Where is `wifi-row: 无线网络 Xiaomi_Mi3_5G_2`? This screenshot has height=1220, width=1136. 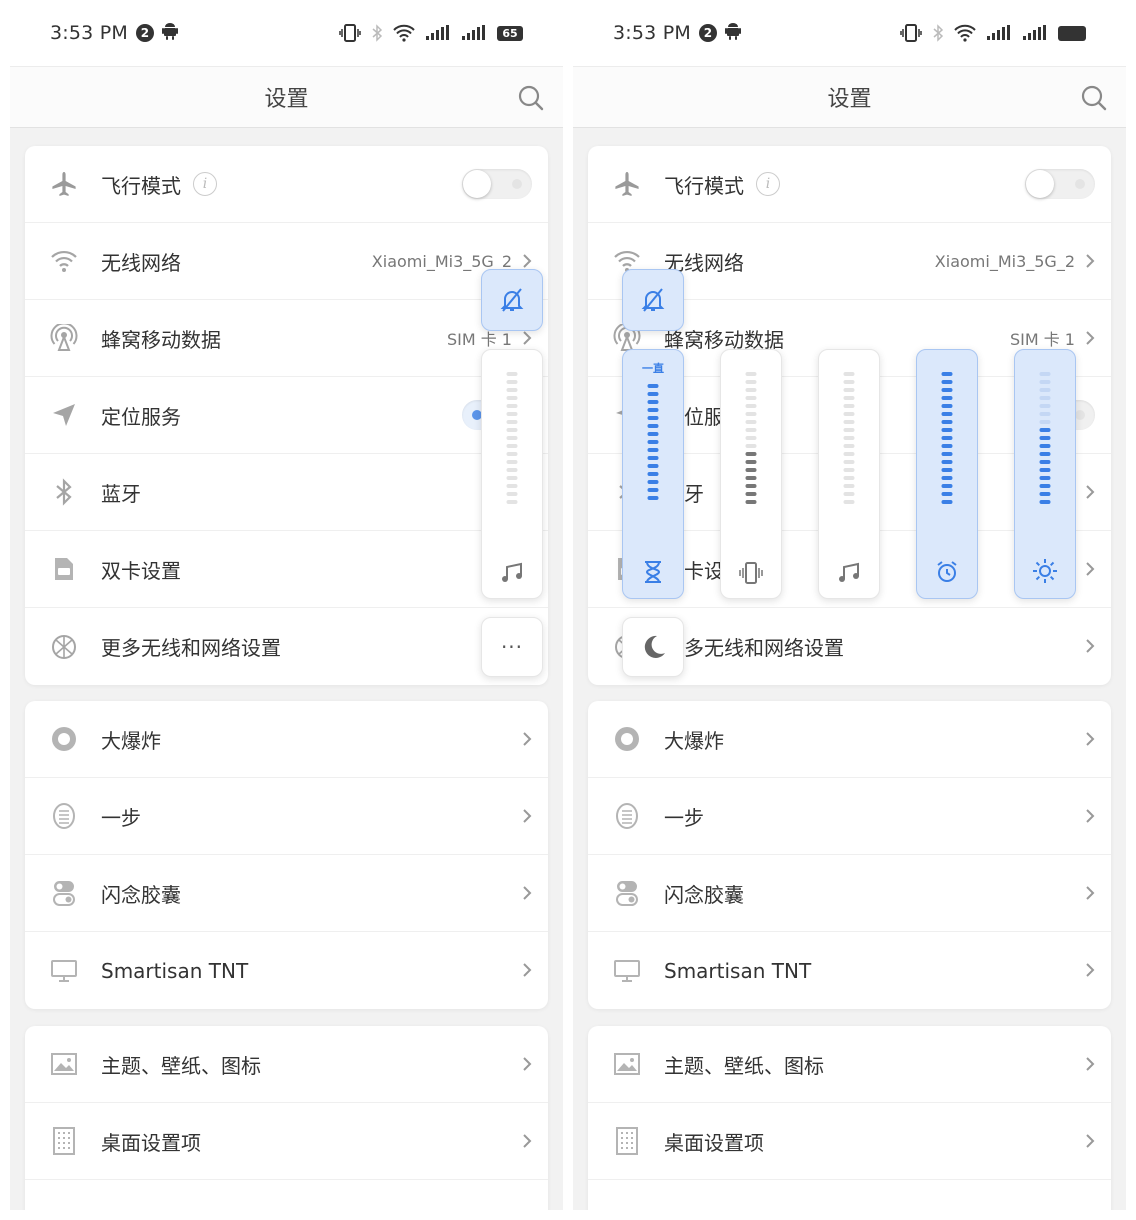 wifi-row: 无线网络 Xiaomi_Mi3_5G_2 is located at coordinates (286, 261).